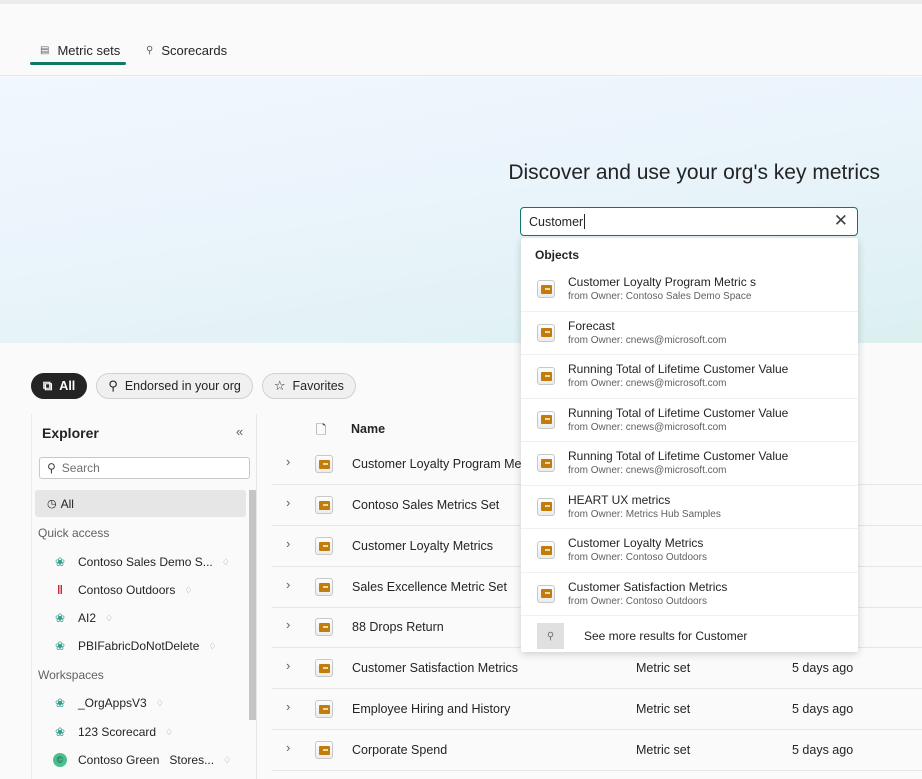 This screenshot has width=922, height=779. I want to click on star-icon: ☆, so click(279, 385).